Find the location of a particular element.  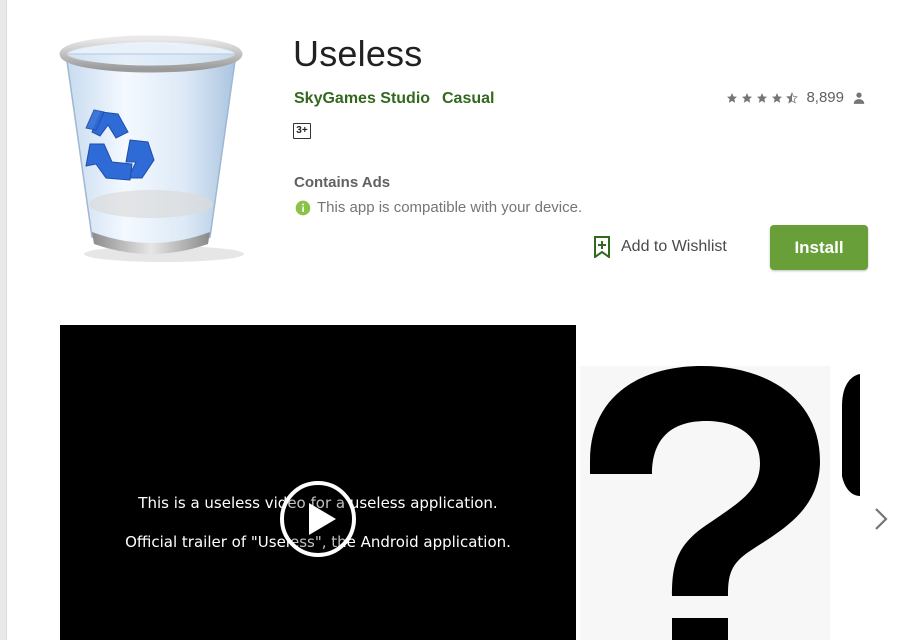

content-rating-badge: 3+ is located at coordinates (302, 131).